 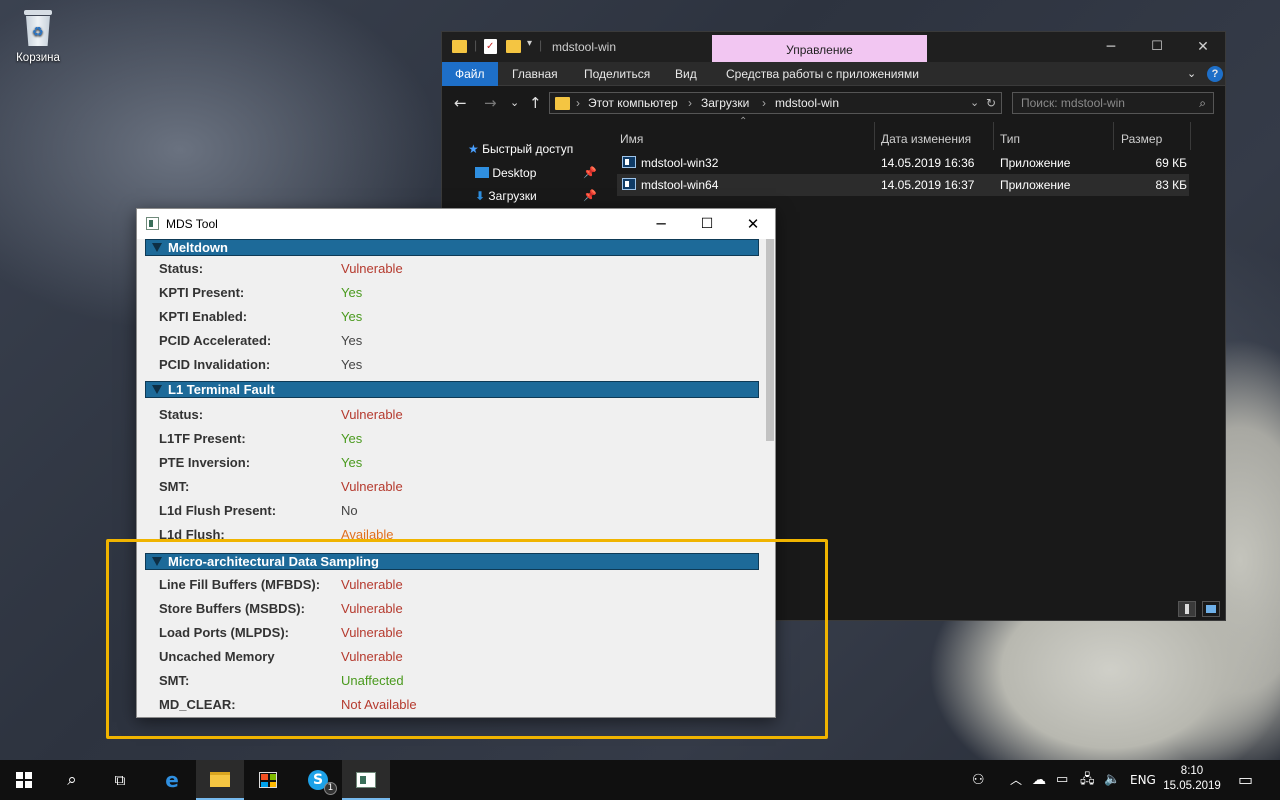 What do you see at coordinates (1215, 74) in the screenshot?
I see `help-icon: ?` at bounding box center [1215, 74].